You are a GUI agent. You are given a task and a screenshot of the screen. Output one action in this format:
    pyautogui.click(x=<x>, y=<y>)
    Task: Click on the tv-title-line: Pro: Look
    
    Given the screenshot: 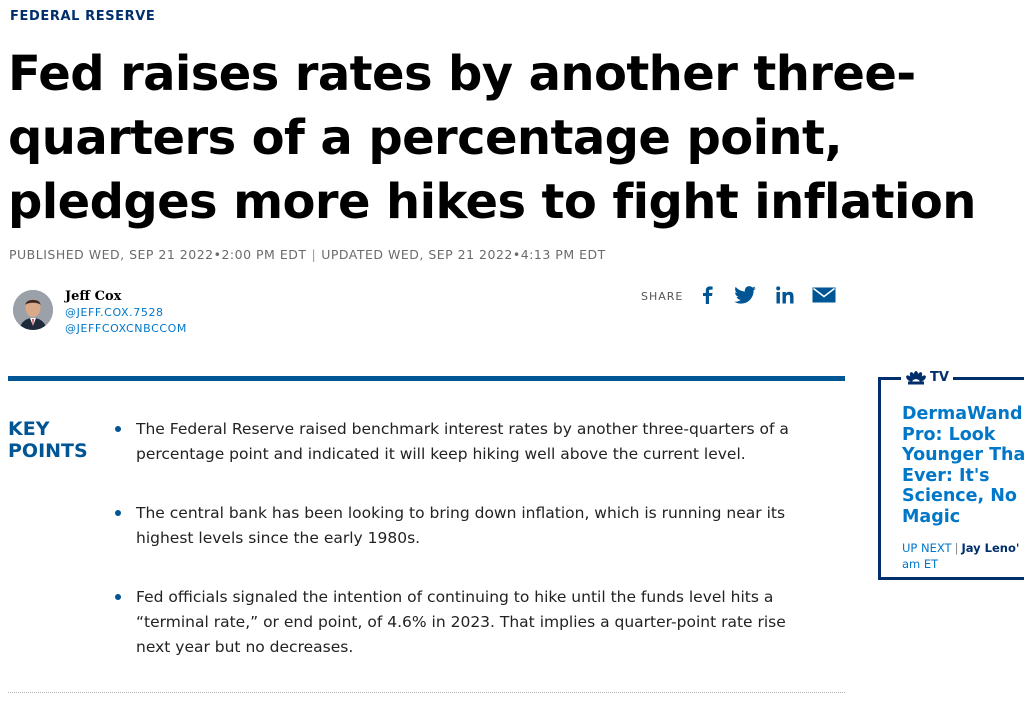 What is the action you would take?
    pyautogui.click(x=949, y=434)
    